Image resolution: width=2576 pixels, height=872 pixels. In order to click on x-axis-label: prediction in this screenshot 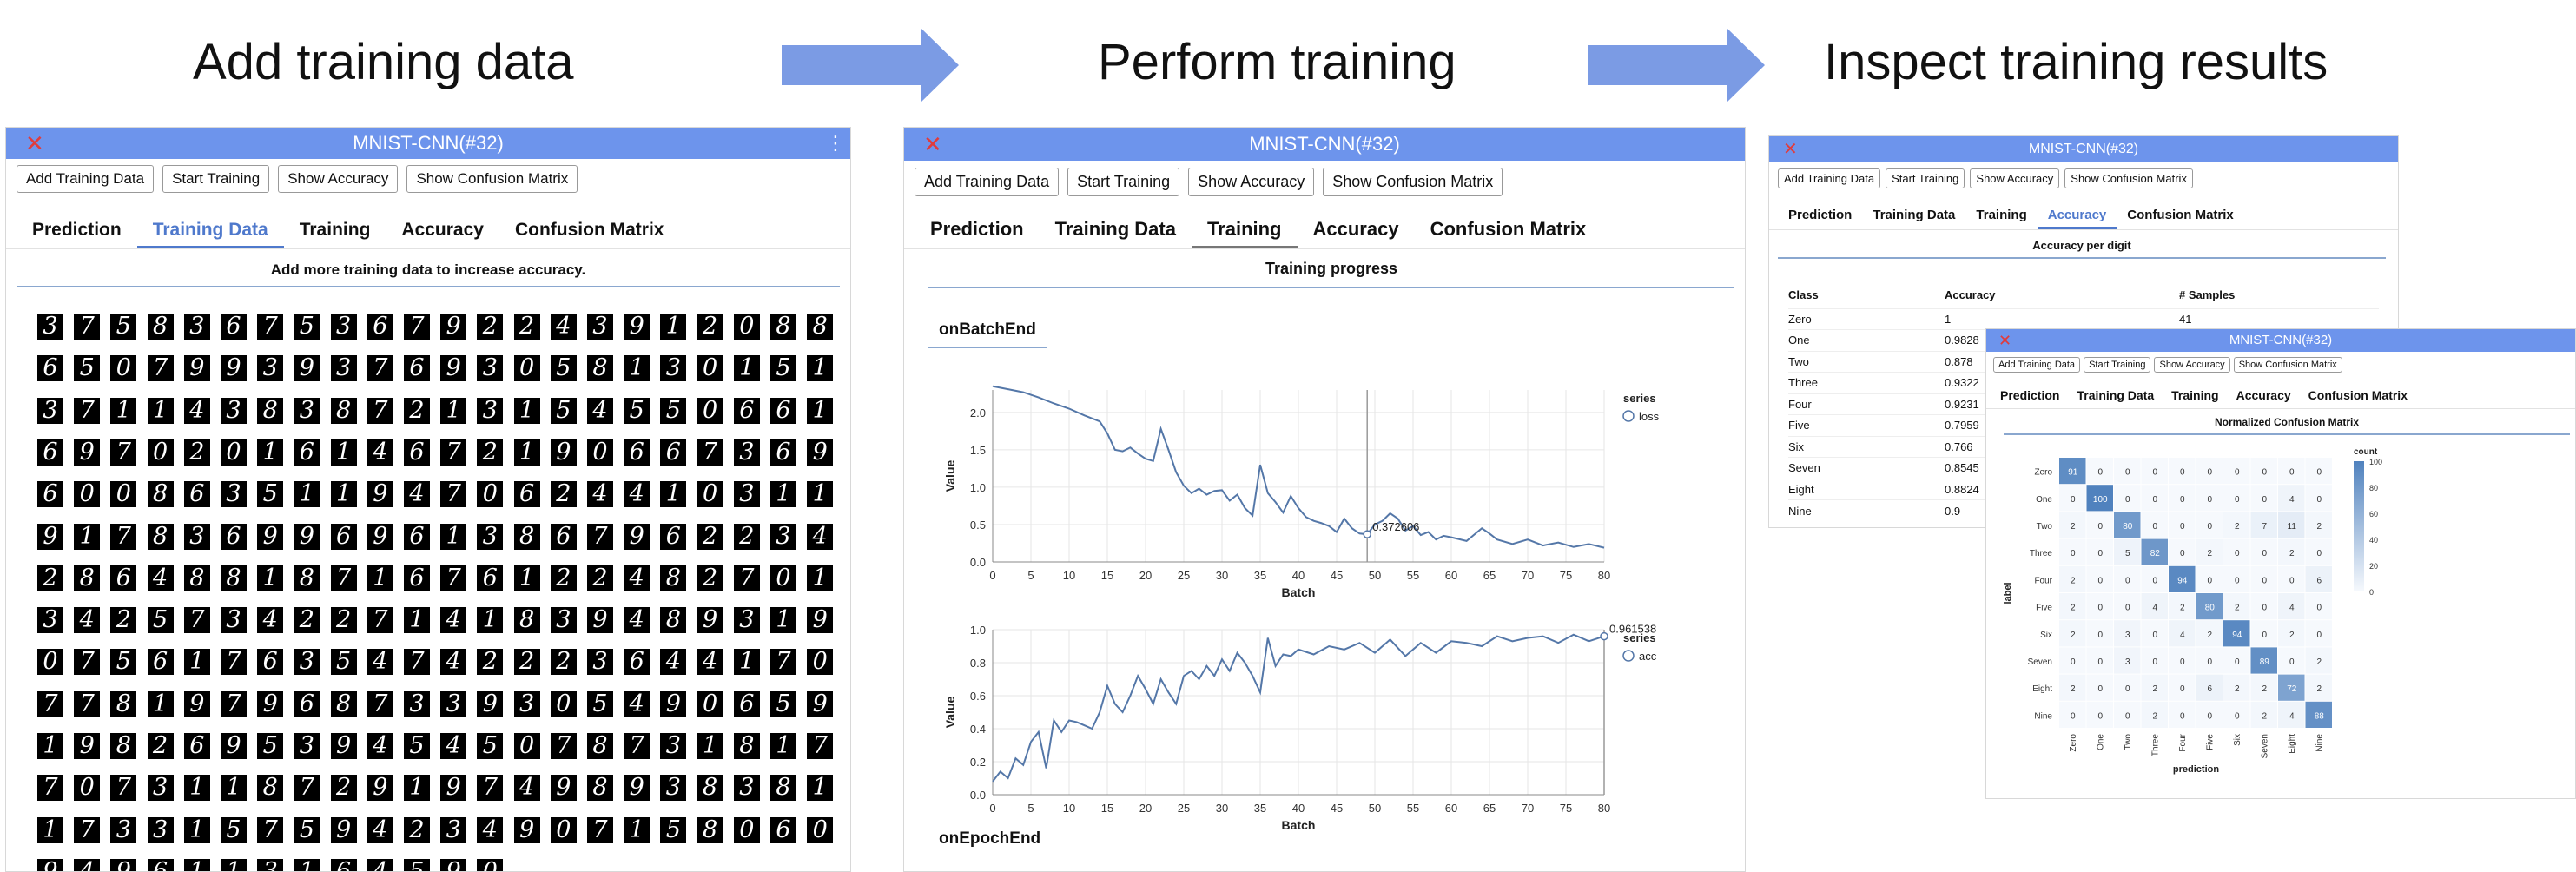, I will do `click(2196, 770)`.